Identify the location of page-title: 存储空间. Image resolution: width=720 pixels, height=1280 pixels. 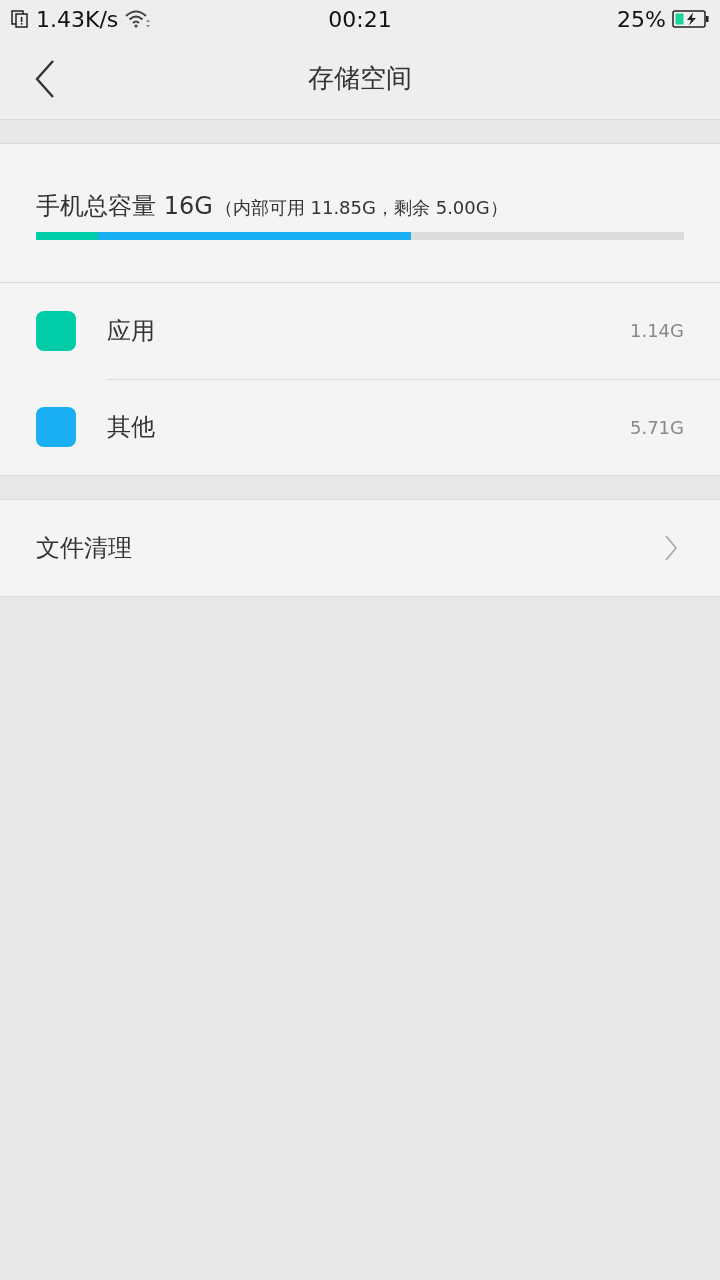
(360, 78).